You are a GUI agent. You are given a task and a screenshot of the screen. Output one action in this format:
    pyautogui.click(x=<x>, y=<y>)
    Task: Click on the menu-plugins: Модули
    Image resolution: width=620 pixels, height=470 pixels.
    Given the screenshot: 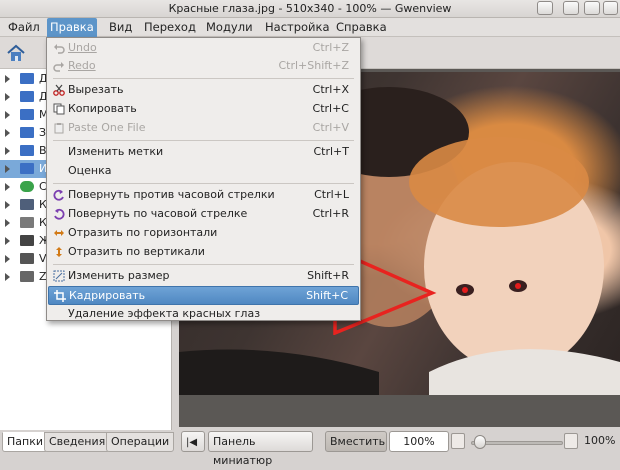 What is the action you would take?
    pyautogui.click(x=229, y=27)
    